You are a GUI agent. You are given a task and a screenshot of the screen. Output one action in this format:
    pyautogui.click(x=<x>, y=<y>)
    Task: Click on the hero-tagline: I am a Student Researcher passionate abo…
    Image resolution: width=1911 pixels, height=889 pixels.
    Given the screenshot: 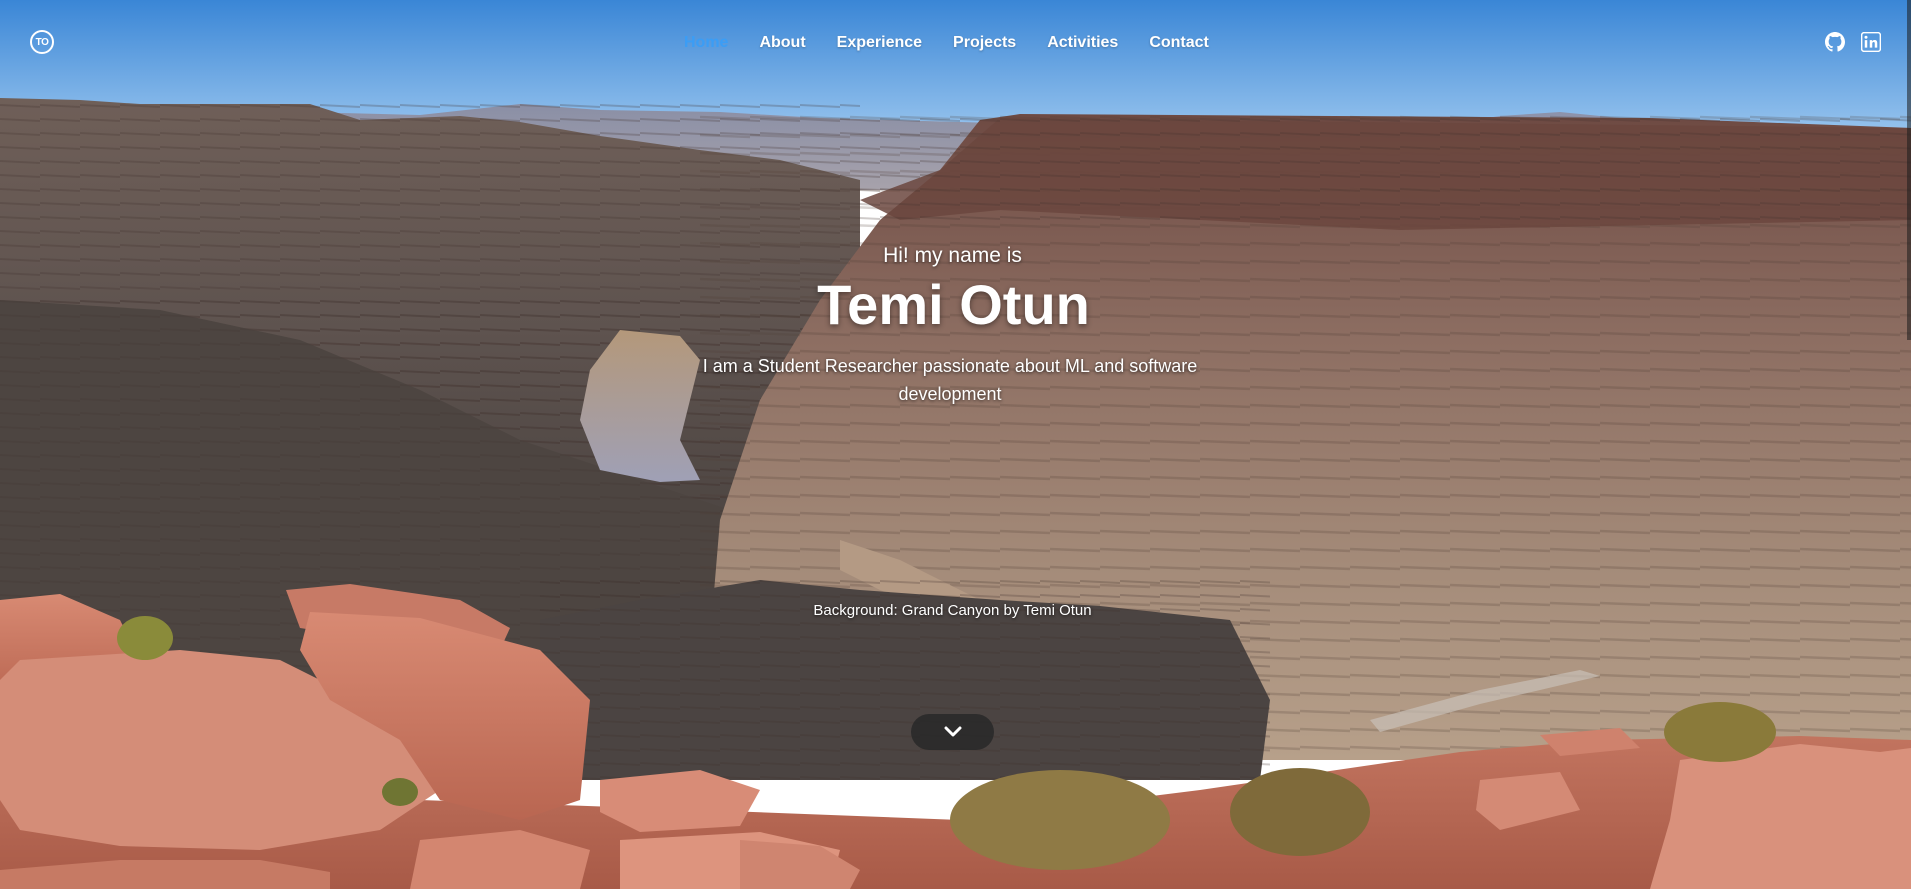 What is the action you would take?
    pyautogui.click(x=950, y=380)
    